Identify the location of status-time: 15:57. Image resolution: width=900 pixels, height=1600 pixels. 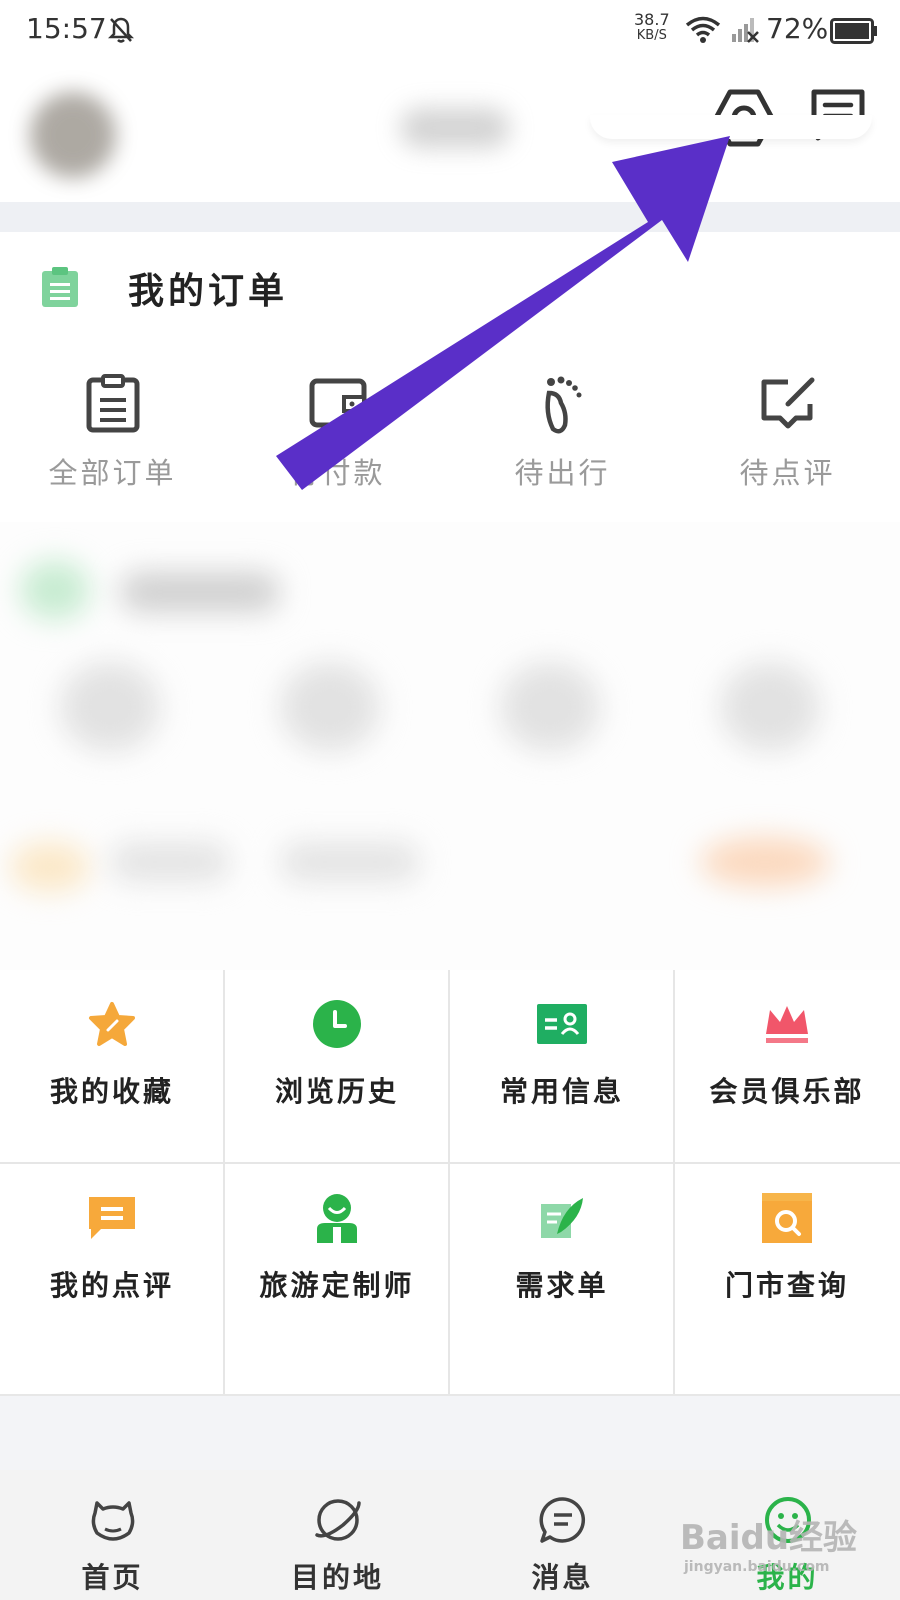
(66, 28).